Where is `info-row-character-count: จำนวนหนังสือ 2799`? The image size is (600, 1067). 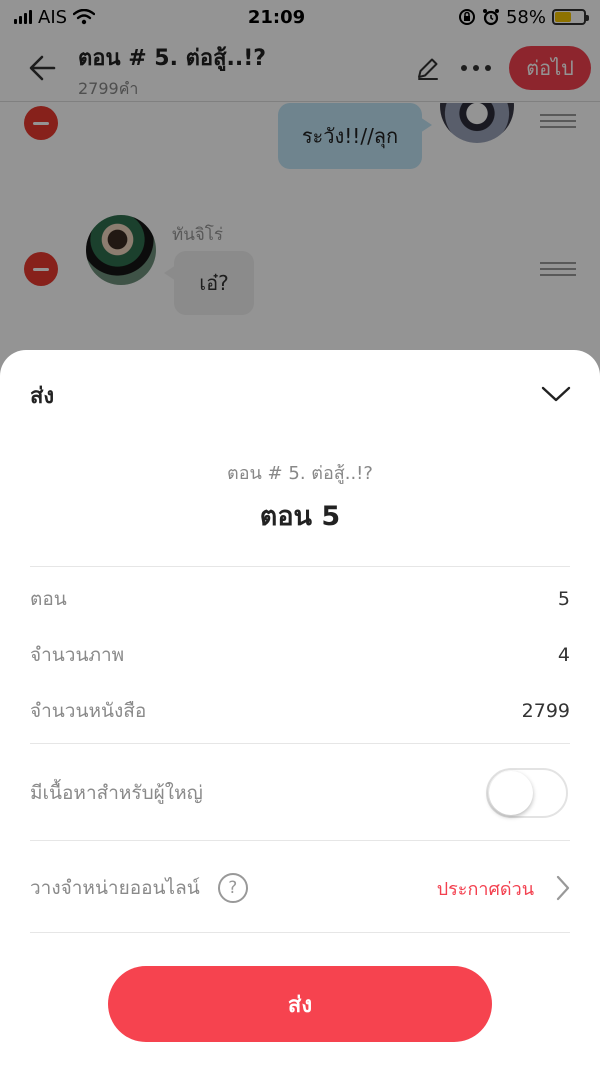
info-row-character-count: จำนวนหนังสือ 2799 is located at coordinates (300, 711).